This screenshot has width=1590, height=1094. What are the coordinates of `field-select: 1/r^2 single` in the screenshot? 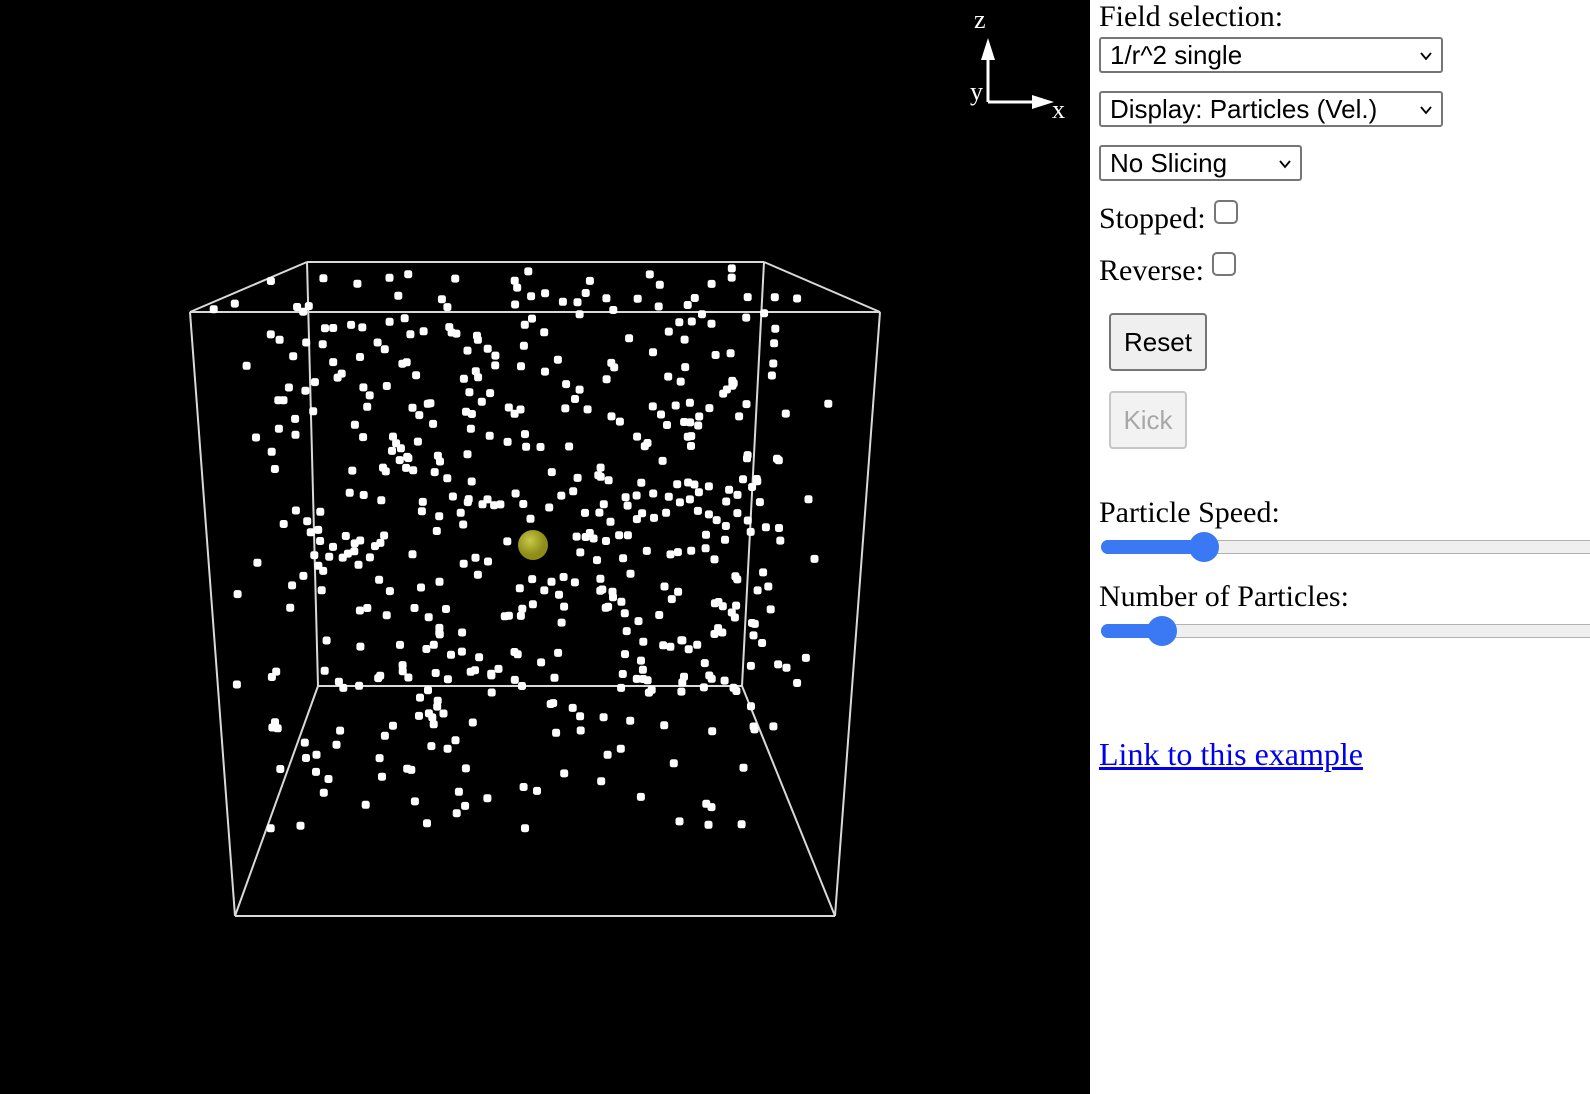 It's located at (1271, 55).